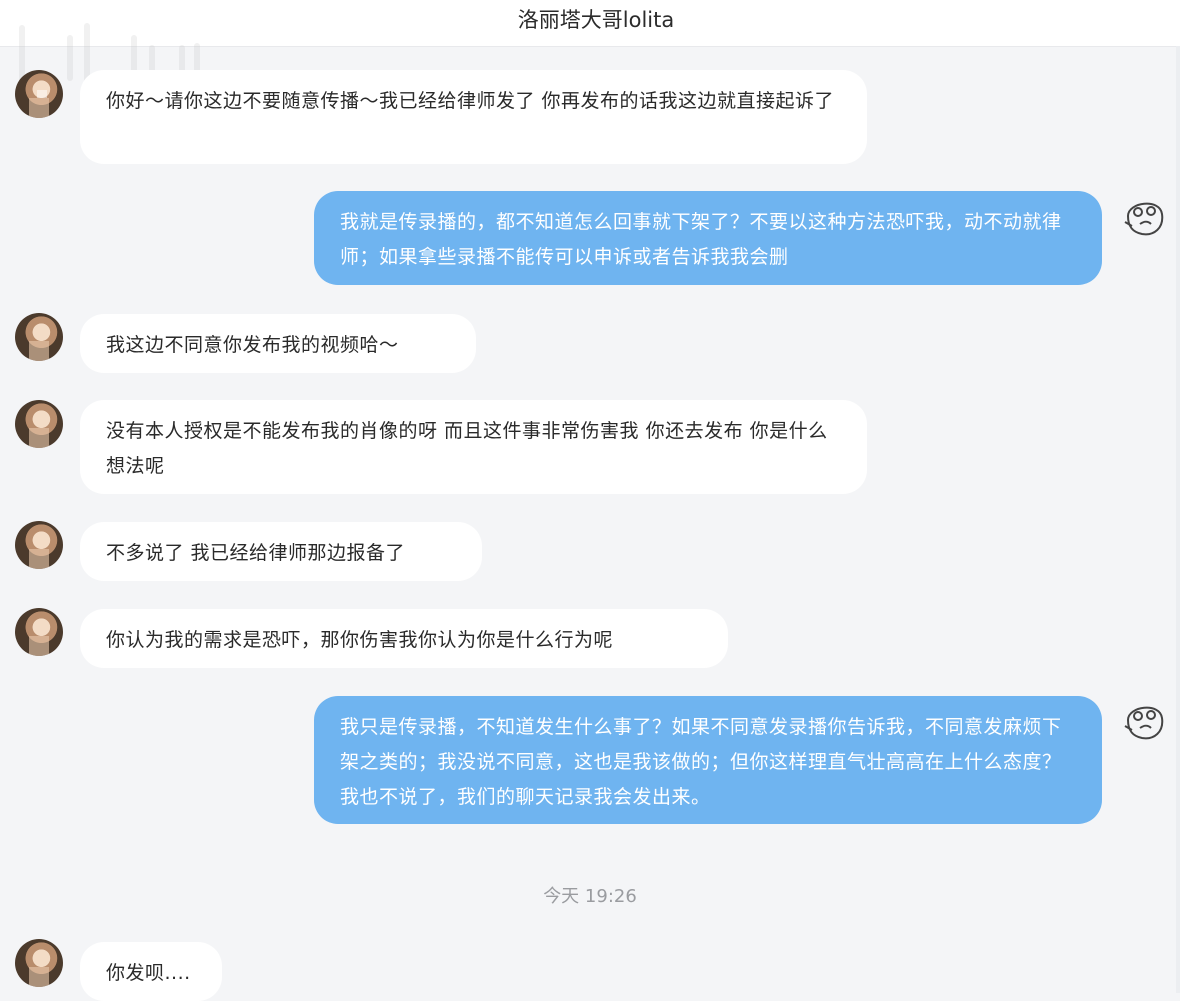 The image size is (1180, 1001). Describe the element at coordinates (281, 551) in the screenshot. I see `message-bubble-received: 不多说了 我已经给律师那边报备了` at that location.